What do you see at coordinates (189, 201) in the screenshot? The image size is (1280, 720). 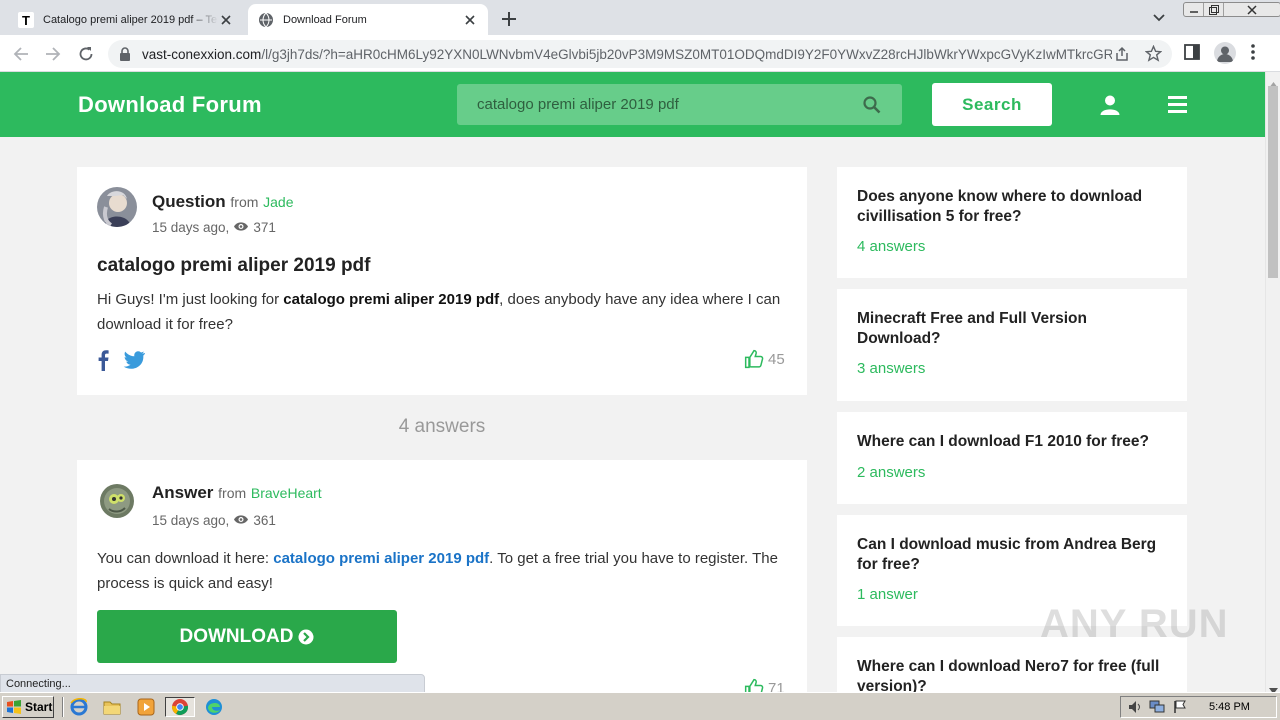 I see `post-kind: Question` at bounding box center [189, 201].